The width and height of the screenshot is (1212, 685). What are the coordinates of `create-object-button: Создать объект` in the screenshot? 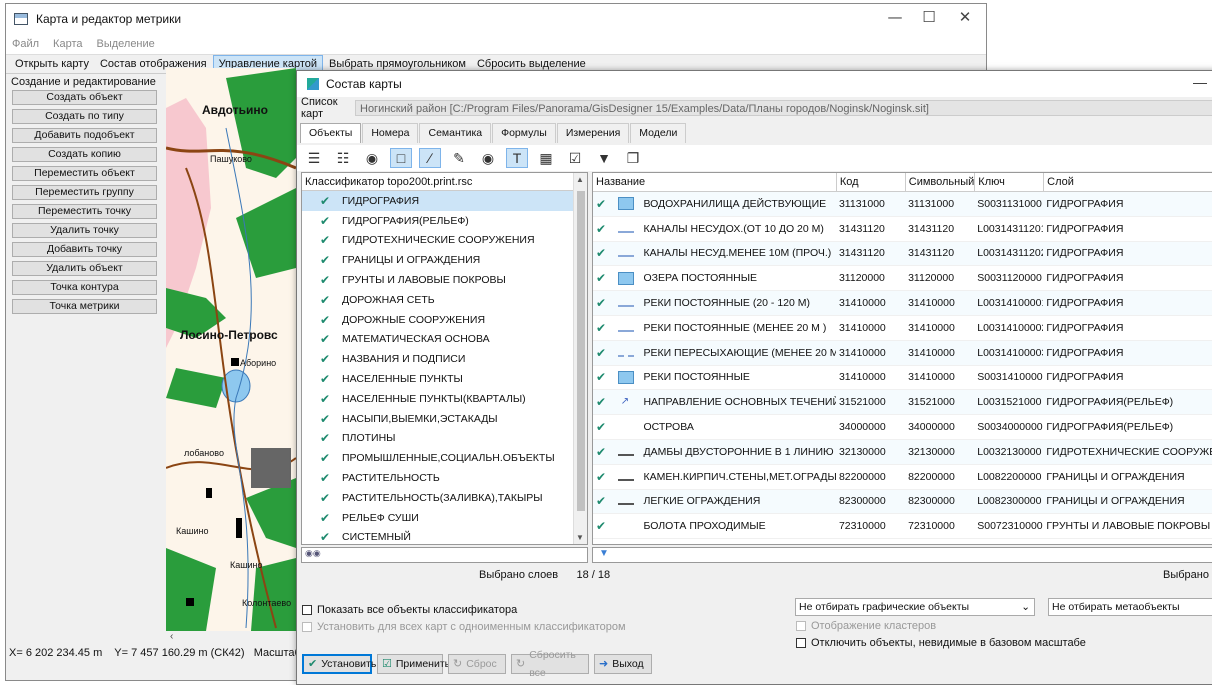 It's located at (84, 97).